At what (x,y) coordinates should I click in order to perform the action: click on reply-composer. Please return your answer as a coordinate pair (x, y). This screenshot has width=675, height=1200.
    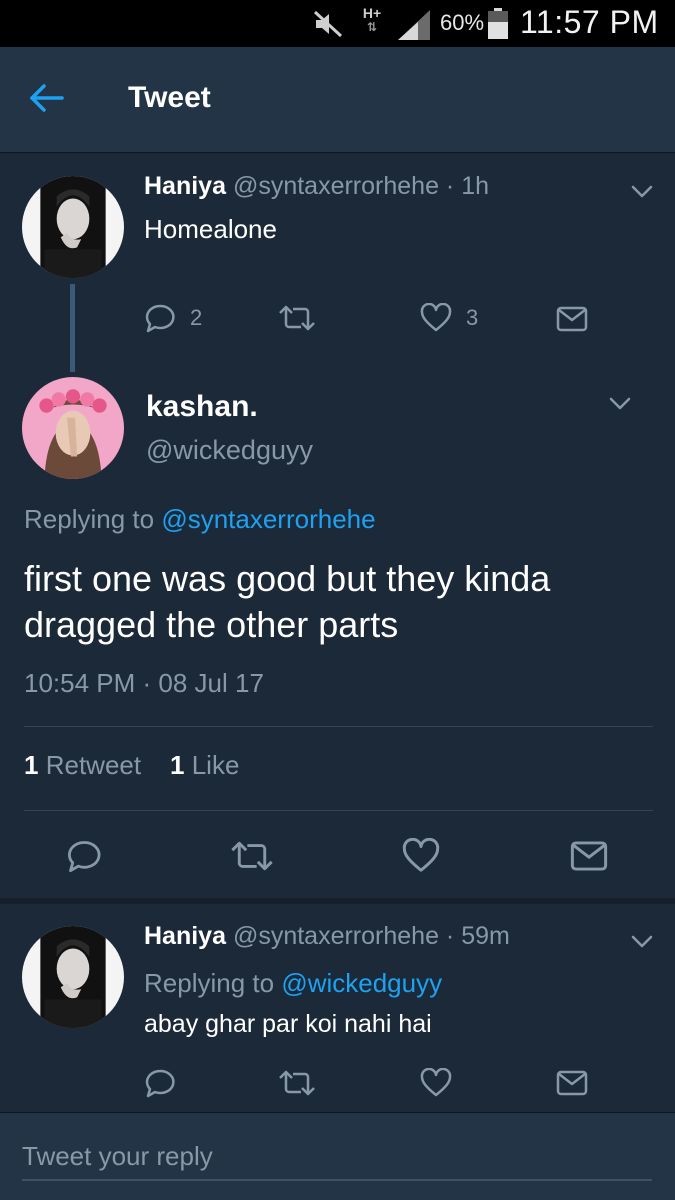
    Looking at the image, I should click on (337, 1156).